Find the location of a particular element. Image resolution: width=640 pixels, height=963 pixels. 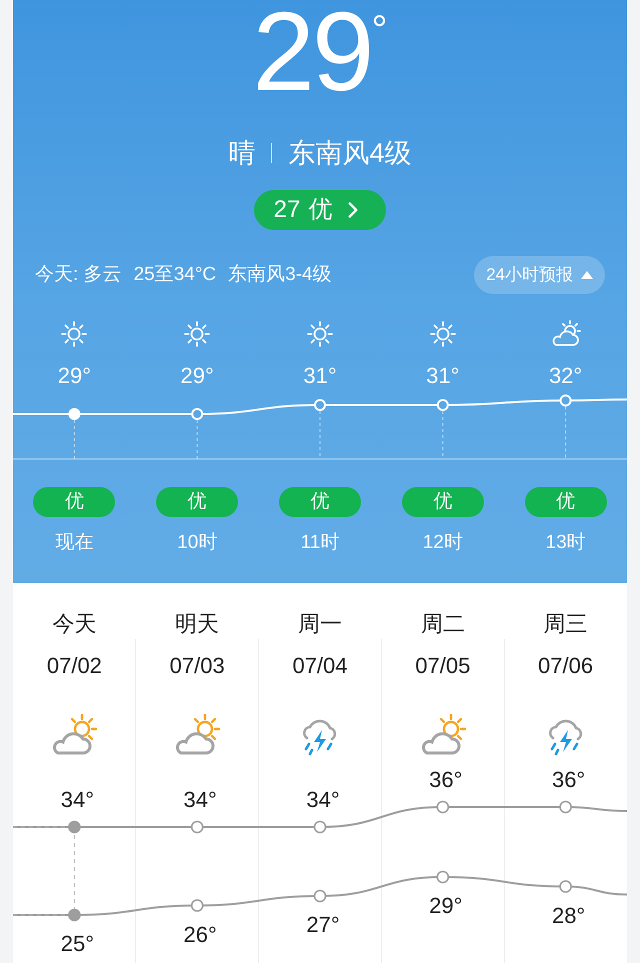

hour-label: 11时 is located at coordinates (320, 543).